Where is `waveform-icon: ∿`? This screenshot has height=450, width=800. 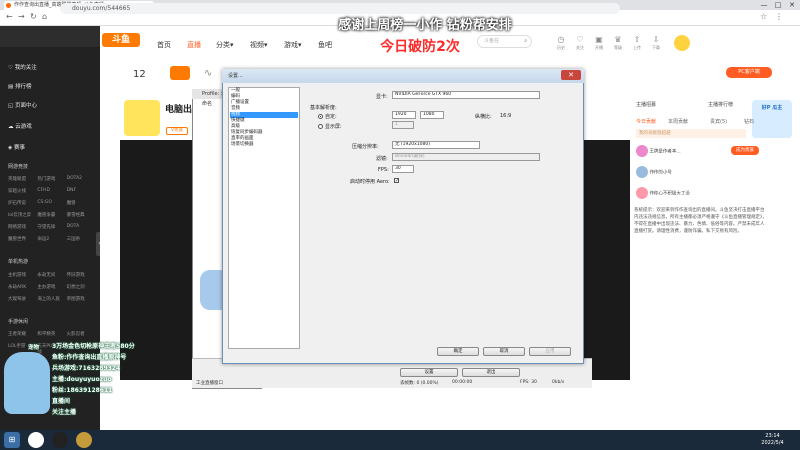 waveform-icon: ∿ is located at coordinates (208, 73).